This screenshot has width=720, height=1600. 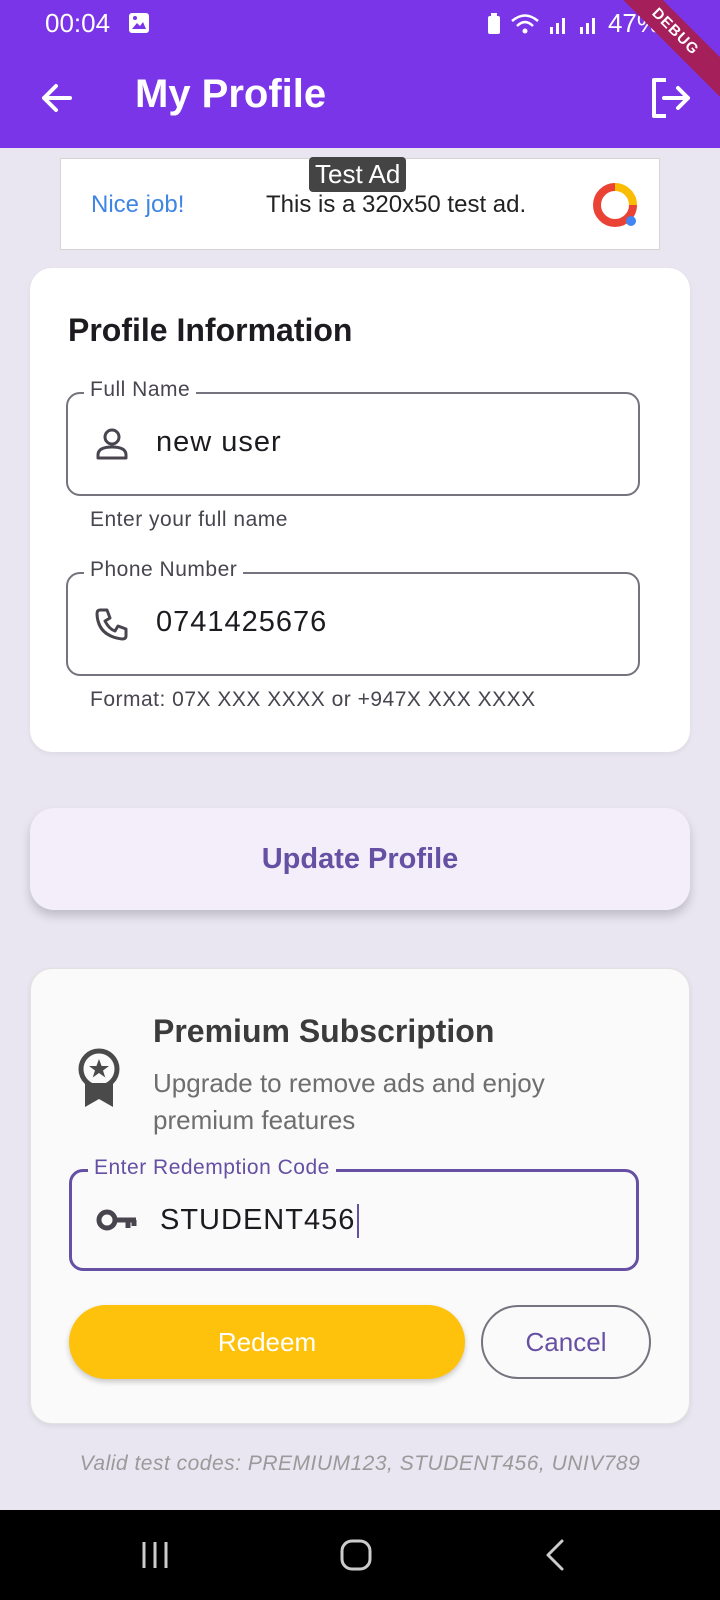 I want to click on status-bar: 00:04 47% DEBUG, so click(x=360, y=51).